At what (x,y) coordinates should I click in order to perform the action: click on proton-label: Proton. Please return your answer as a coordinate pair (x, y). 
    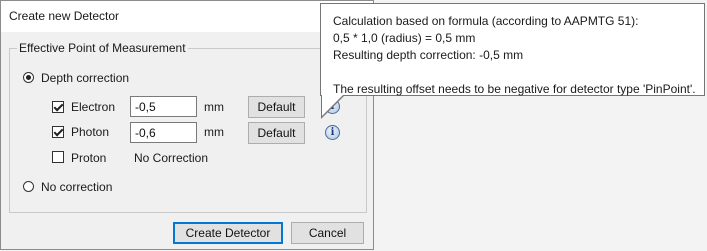
    Looking at the image, I should click on (88, 158).